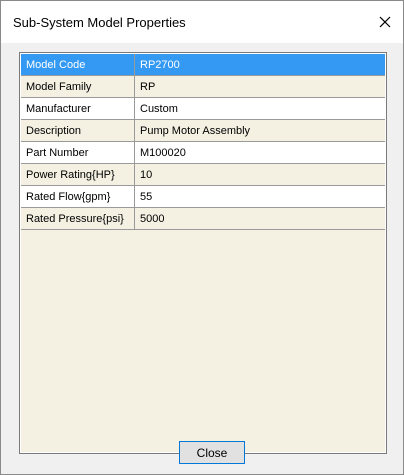 The width and height of the screenshot is (404, 475). I want to click on property-name: Manufacturer, so click(78, 109).